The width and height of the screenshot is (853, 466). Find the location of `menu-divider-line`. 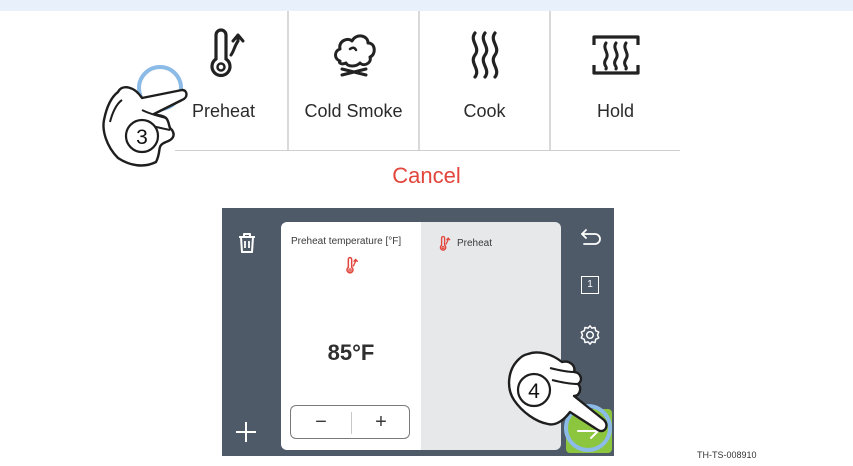

menu-divider-line is located at coordinates (427, 150).